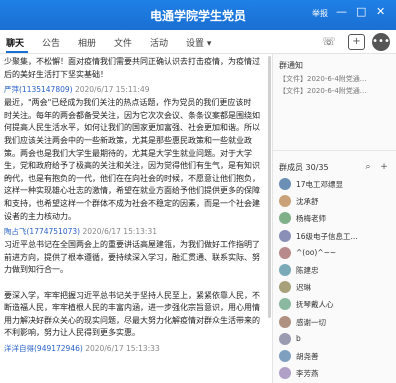  What do you see at coordinates (334, 150) in the screenshot?
I see `sidebar-divider` at bounding box center [334, 150].